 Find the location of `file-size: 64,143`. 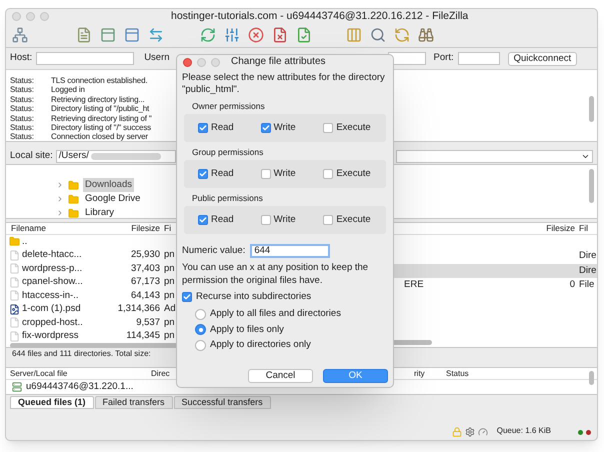

file-size: 64,143 is located at coordinates (145, 295).